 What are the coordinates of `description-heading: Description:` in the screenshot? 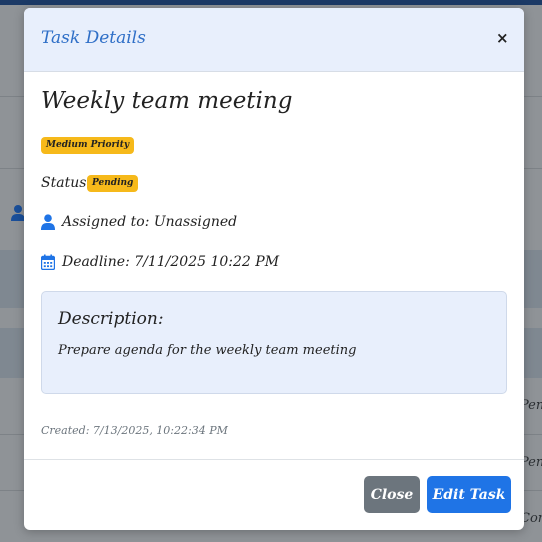 It's located at (111, 319).